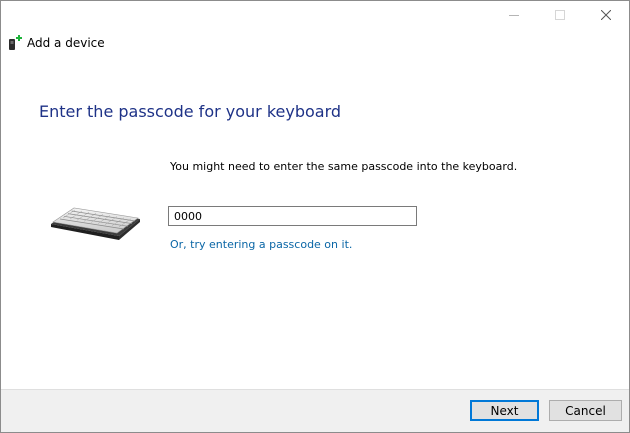 This screenshot has height=433, width=630. I want to click on close-button, so click(606, 15).